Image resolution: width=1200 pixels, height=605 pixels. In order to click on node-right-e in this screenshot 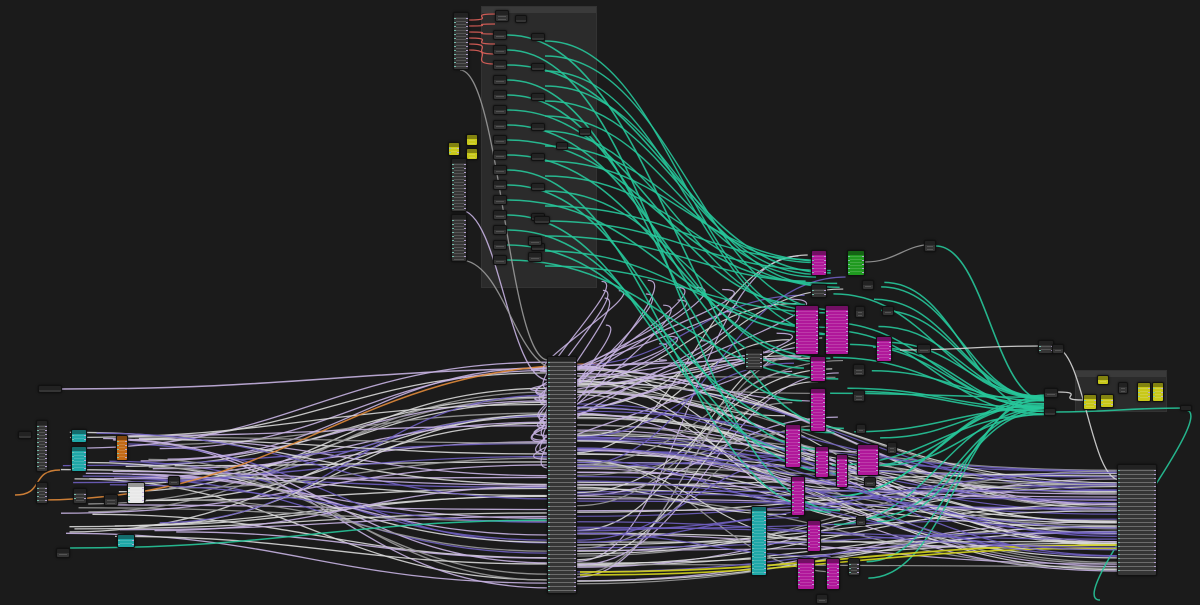, I will do `click(1186, 408)`.